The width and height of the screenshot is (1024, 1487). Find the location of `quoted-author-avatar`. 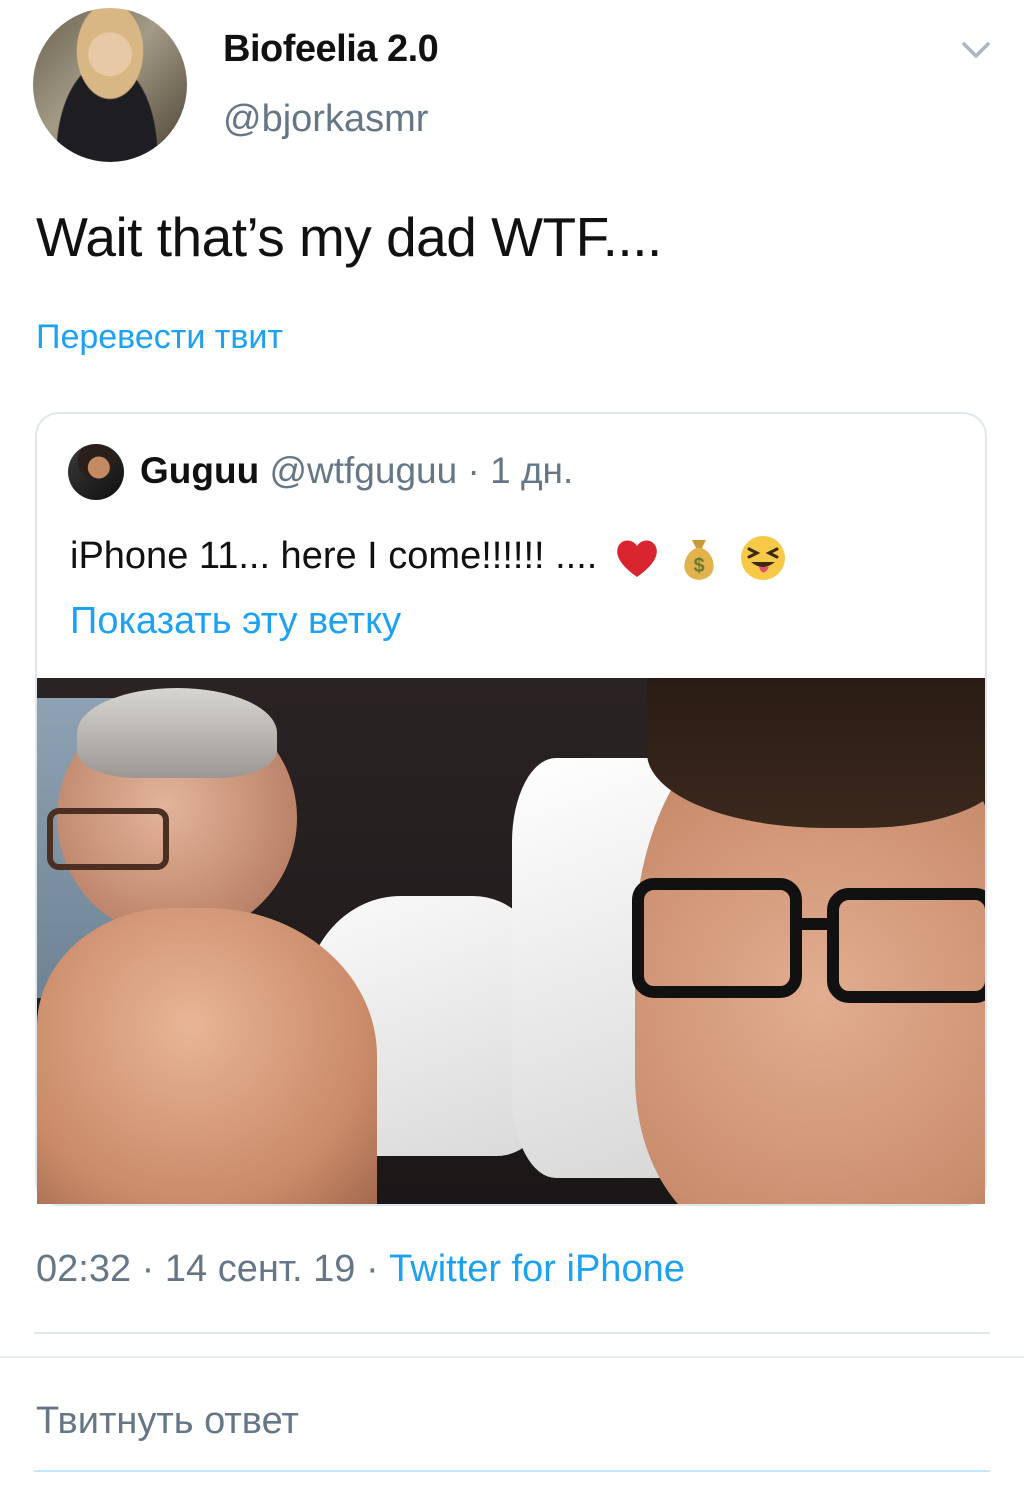

quoted-author-avatar is located at coordinates (96, 472).